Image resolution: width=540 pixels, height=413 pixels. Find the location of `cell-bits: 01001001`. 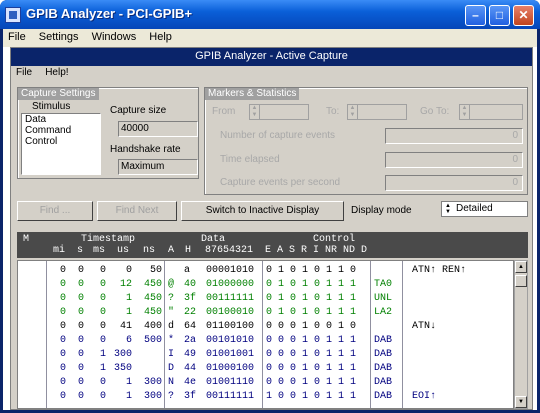

cell-bits: 01001001 is located at coordinates (230, 354).